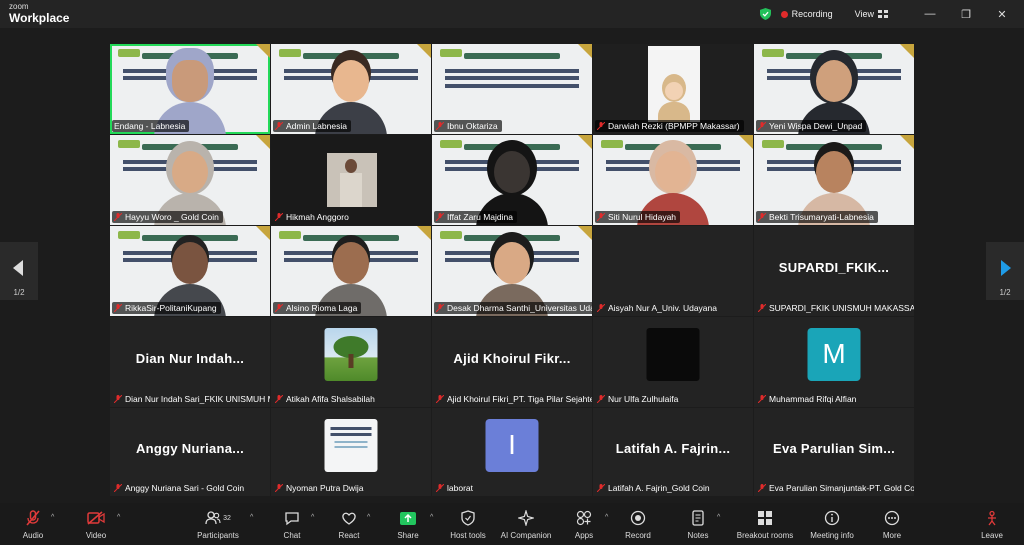 The width and height of the screenshot is (1024, 545). I want to click on view-label: View, so click(864, 14).